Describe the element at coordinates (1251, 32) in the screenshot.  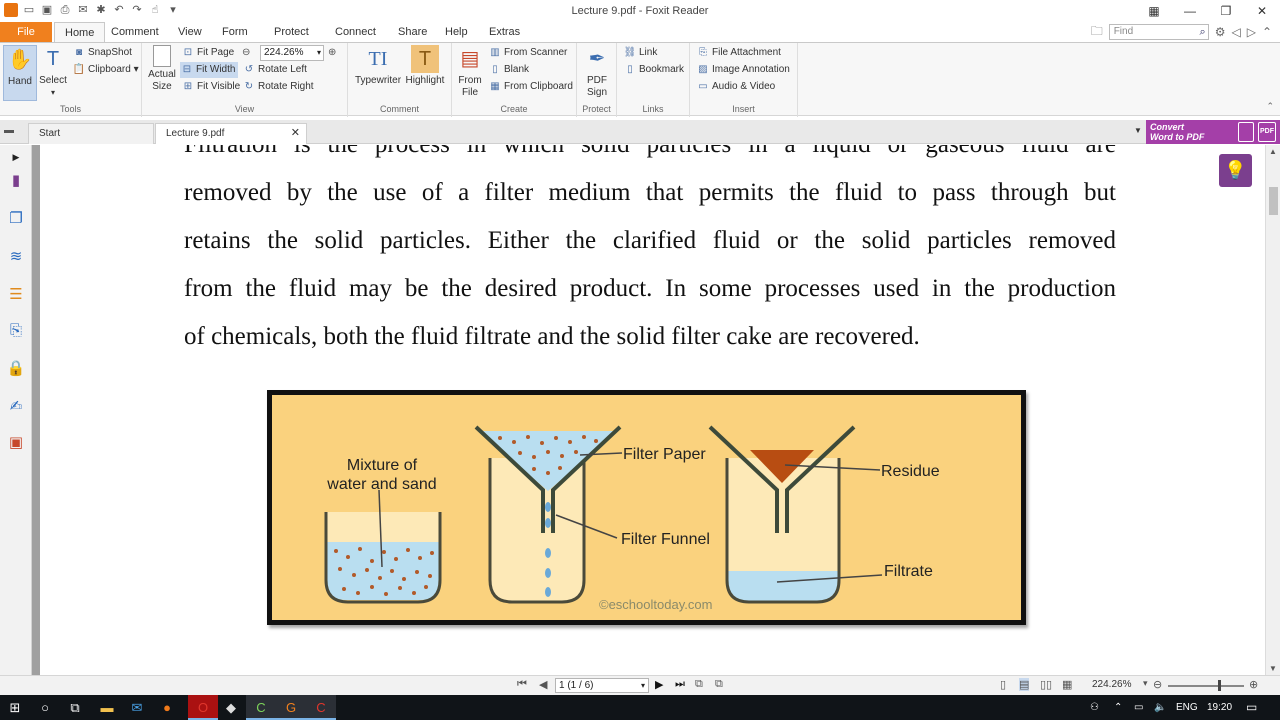
I see `forward-icon: ▷` at that location.